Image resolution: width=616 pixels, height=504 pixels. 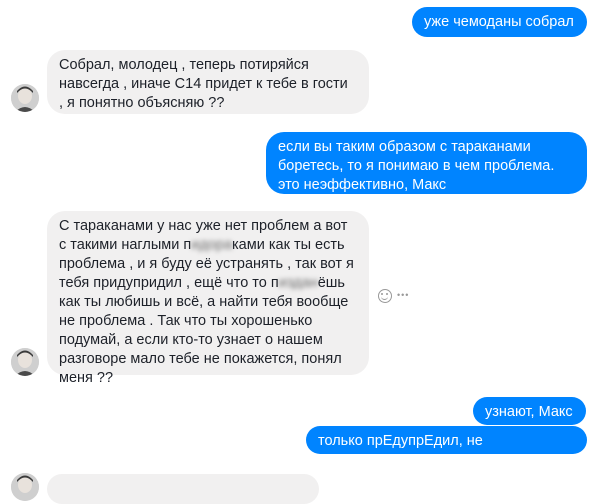 What do you see at coordinates (298, 283) in the screenshot?
I see `censored-word: издан` at bounding box center [298, 283].